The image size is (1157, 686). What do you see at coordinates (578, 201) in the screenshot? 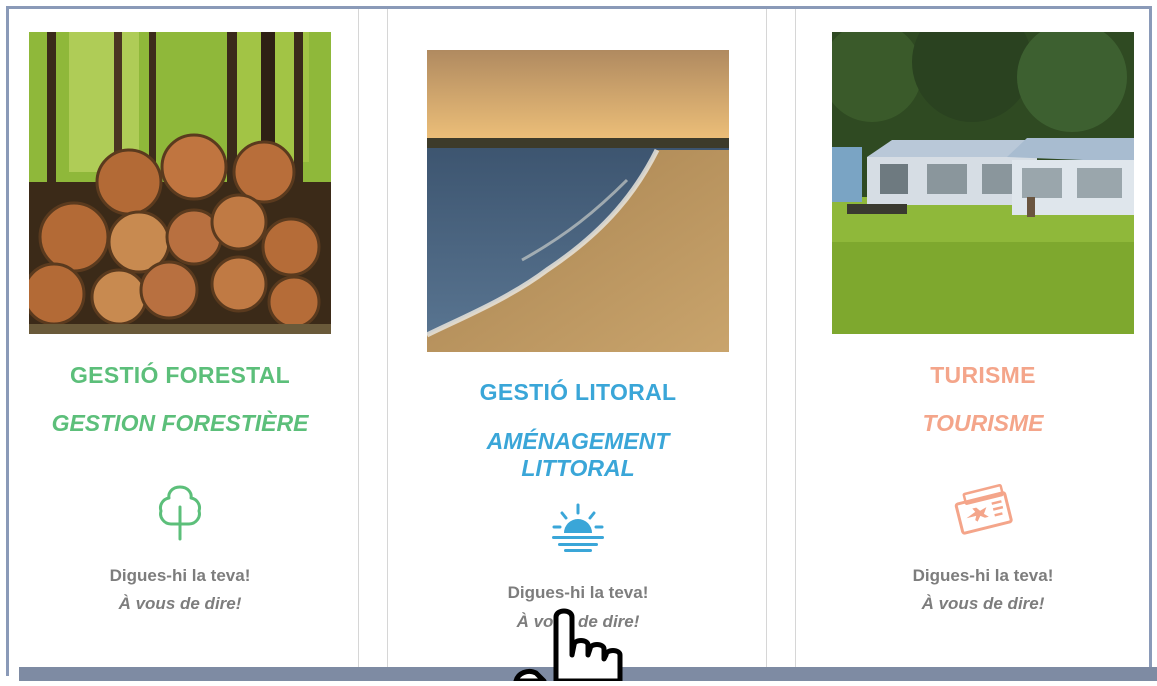
I see `beach-sunset-image` at bounding box center [578, 201].